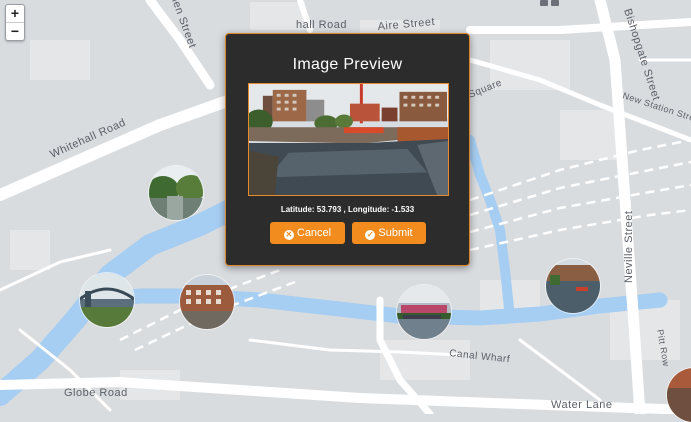  I want to click on label-hall-road: hall Road, so click(321, 25).